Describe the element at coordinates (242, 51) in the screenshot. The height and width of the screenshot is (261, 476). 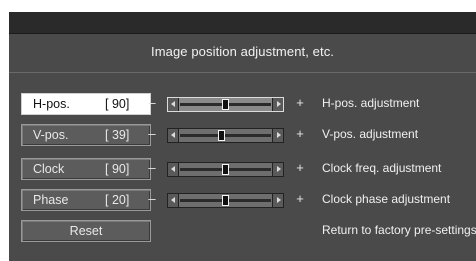
I see `page-title: Image position adjustment, etc.` at that location.